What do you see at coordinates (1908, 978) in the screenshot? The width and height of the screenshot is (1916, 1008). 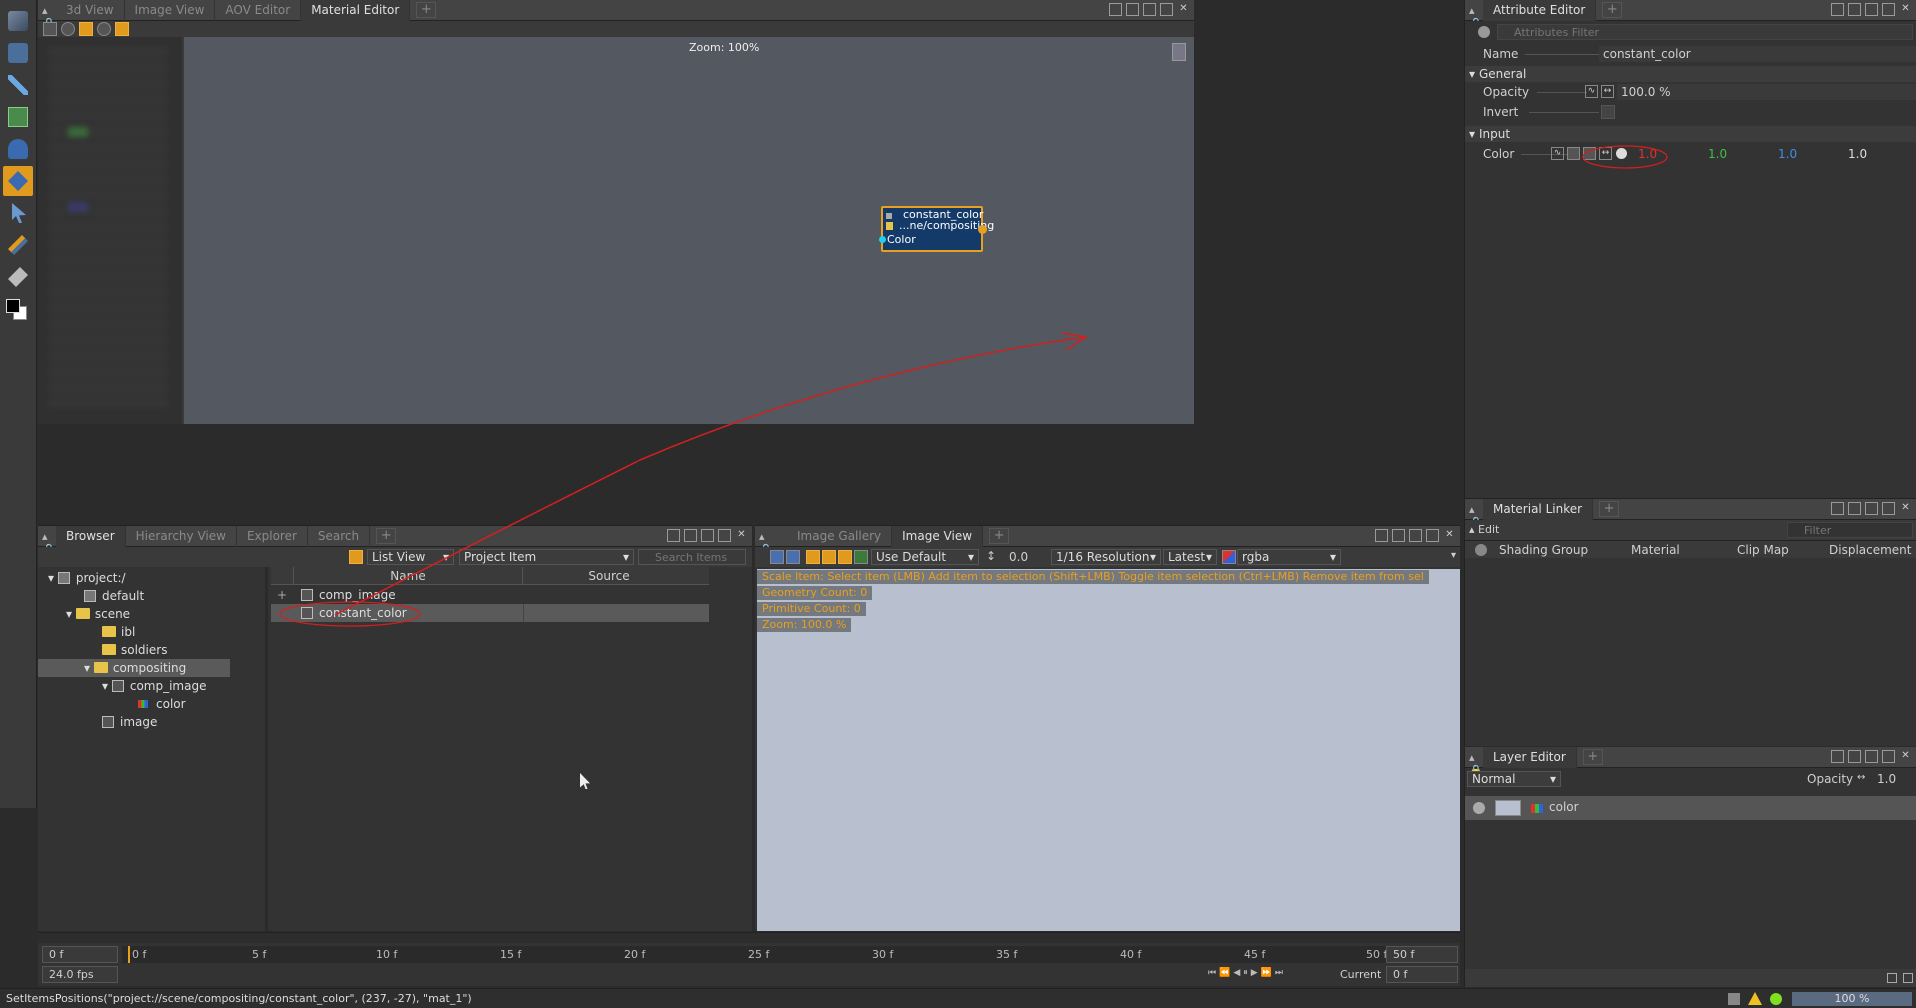 I see `delete-layer-icon` at bounding box center [1908, 978].